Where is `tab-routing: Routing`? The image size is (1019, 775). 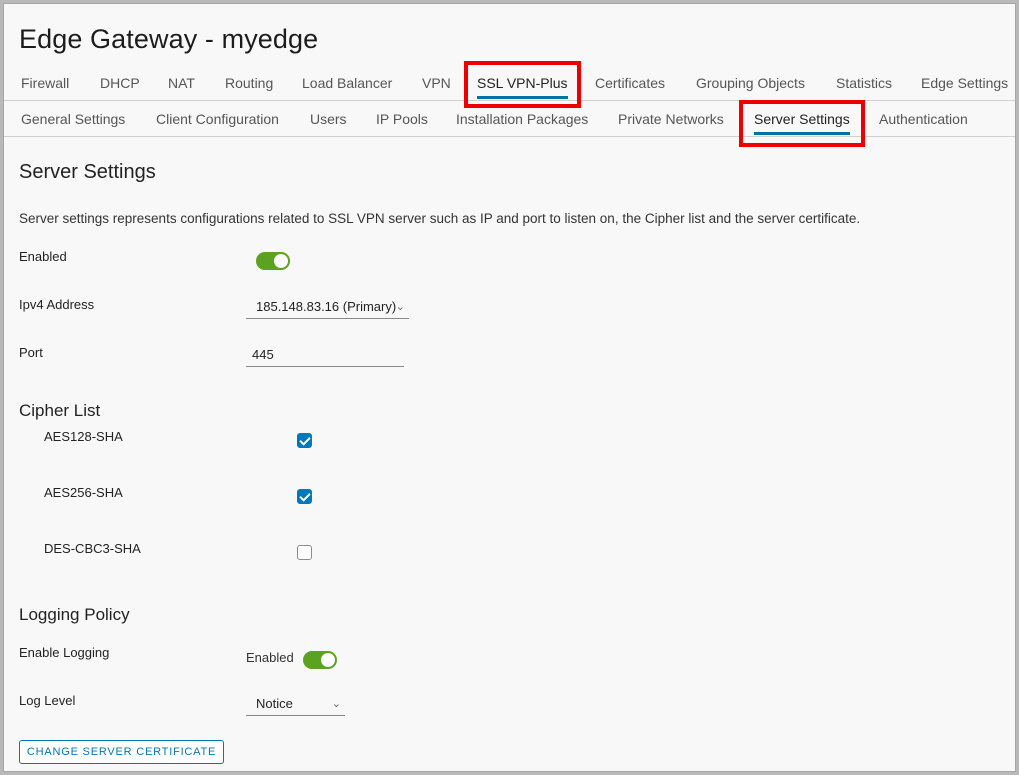
tab-routing: Routing is located at coordinates (249, 83).